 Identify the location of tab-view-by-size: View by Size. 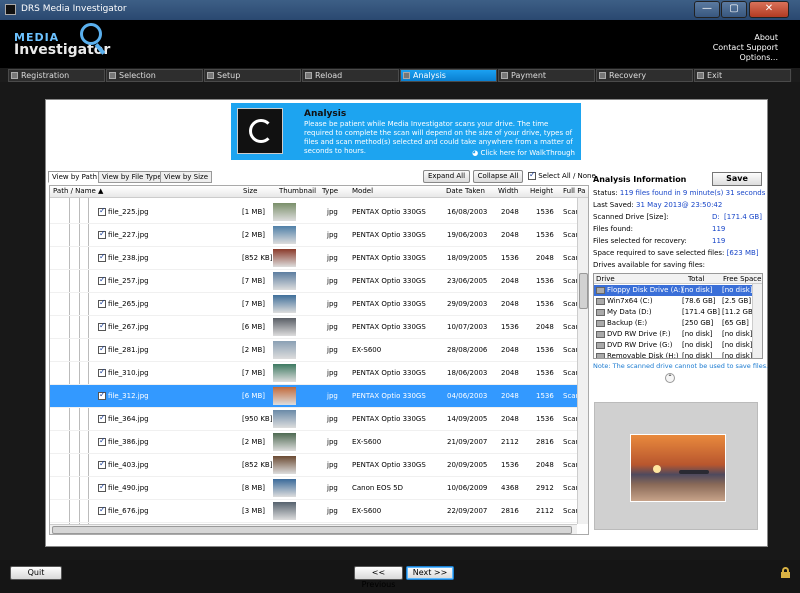
(186, 177).